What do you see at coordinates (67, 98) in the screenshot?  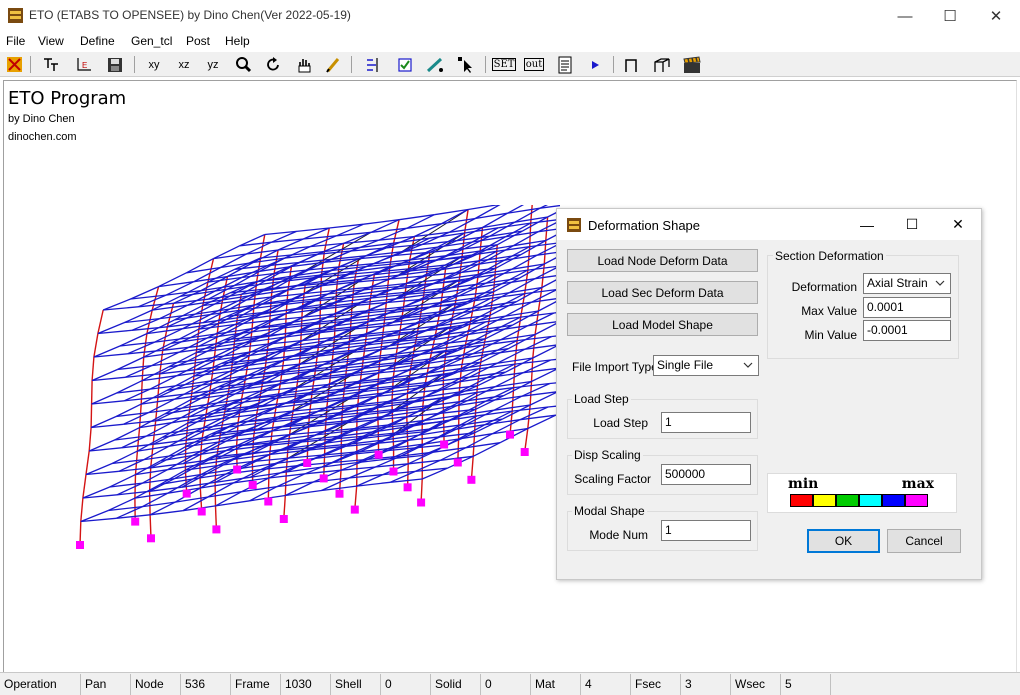 I see `program-title: ETO Program` at bounding box center [67, 98].